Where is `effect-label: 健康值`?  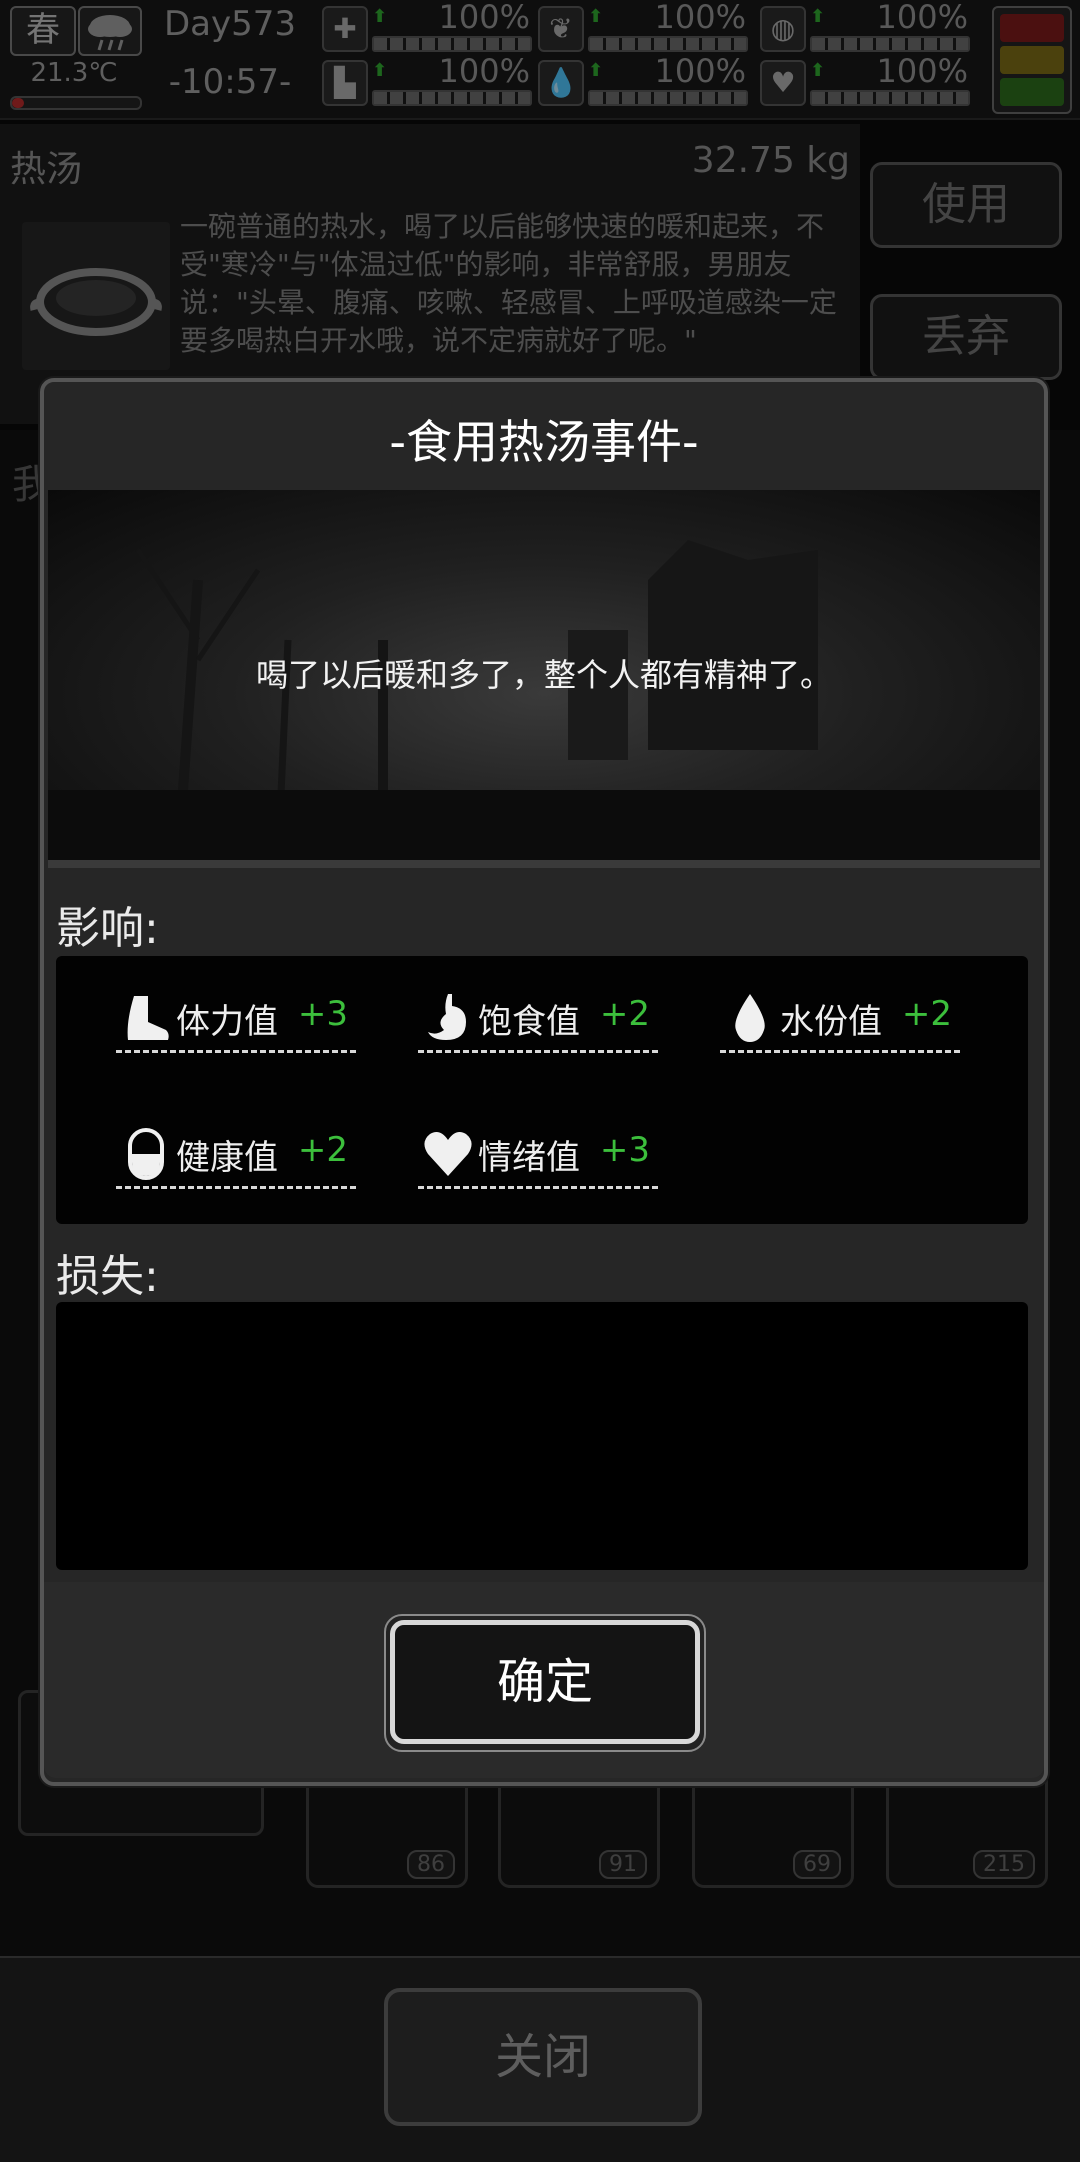 effect-label: 健康值 is located at coordinates (227, 1158).